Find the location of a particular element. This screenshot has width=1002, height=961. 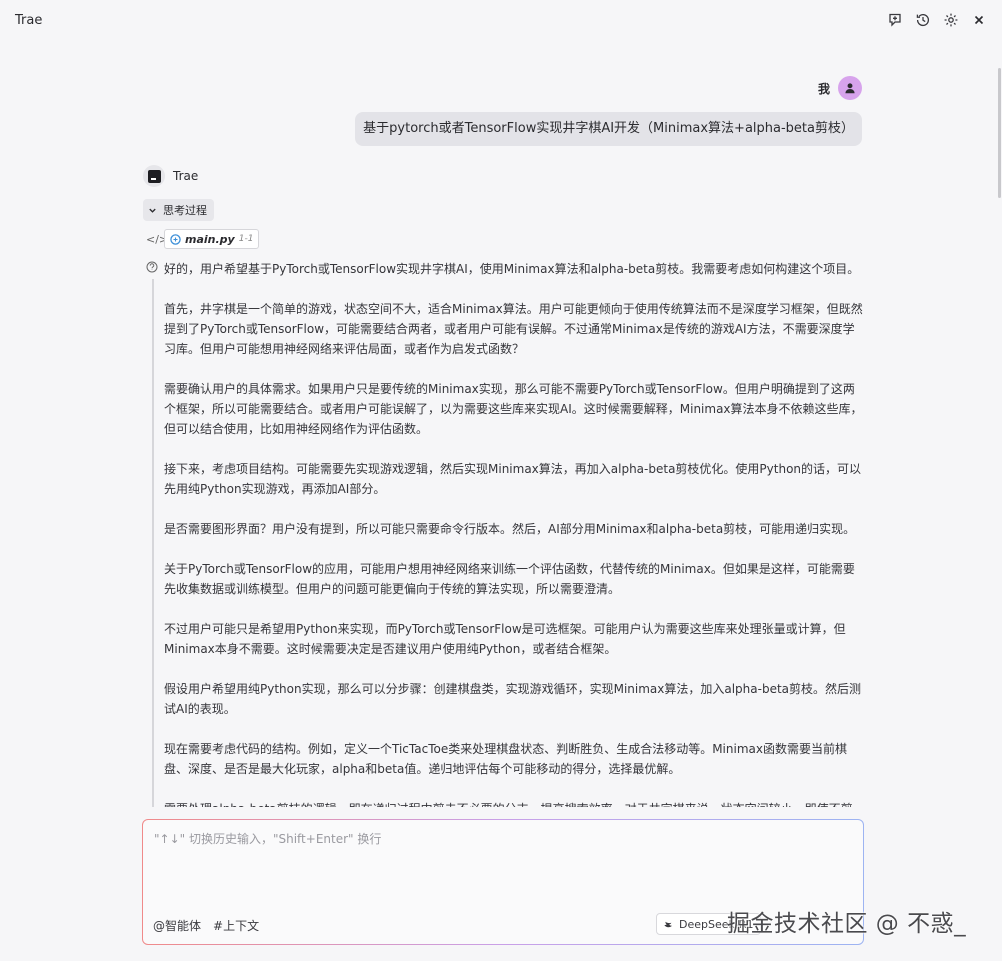

context-button: #上下文 is located at coordinates (236, 925).